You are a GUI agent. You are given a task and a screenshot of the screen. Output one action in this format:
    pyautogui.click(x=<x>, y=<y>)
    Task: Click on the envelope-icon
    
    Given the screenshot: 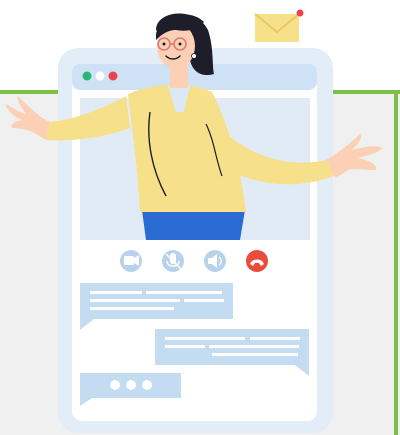 What is the action you would take?
    pyautogui.click(x=279, y=26)
    